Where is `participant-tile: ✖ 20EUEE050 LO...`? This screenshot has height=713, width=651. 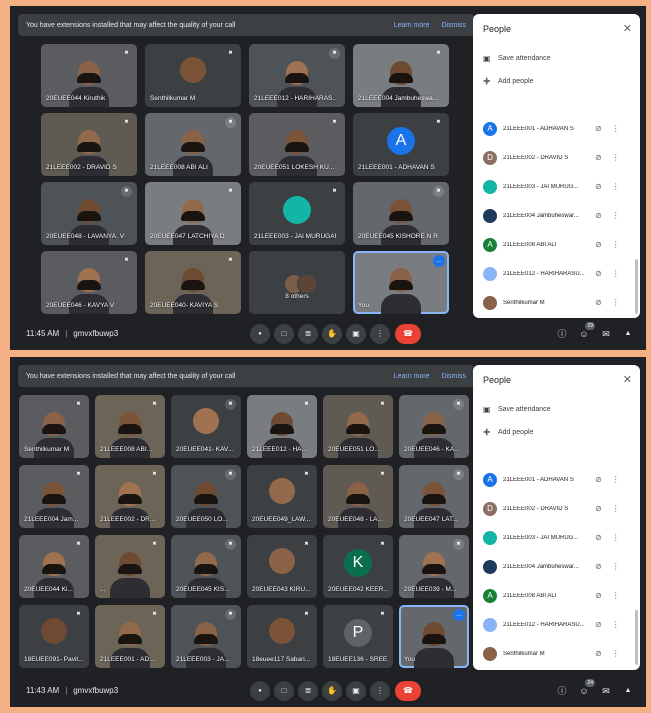 participant-tile: ✖ 20EUEE050 LO... is located at coordinates (206, 496).